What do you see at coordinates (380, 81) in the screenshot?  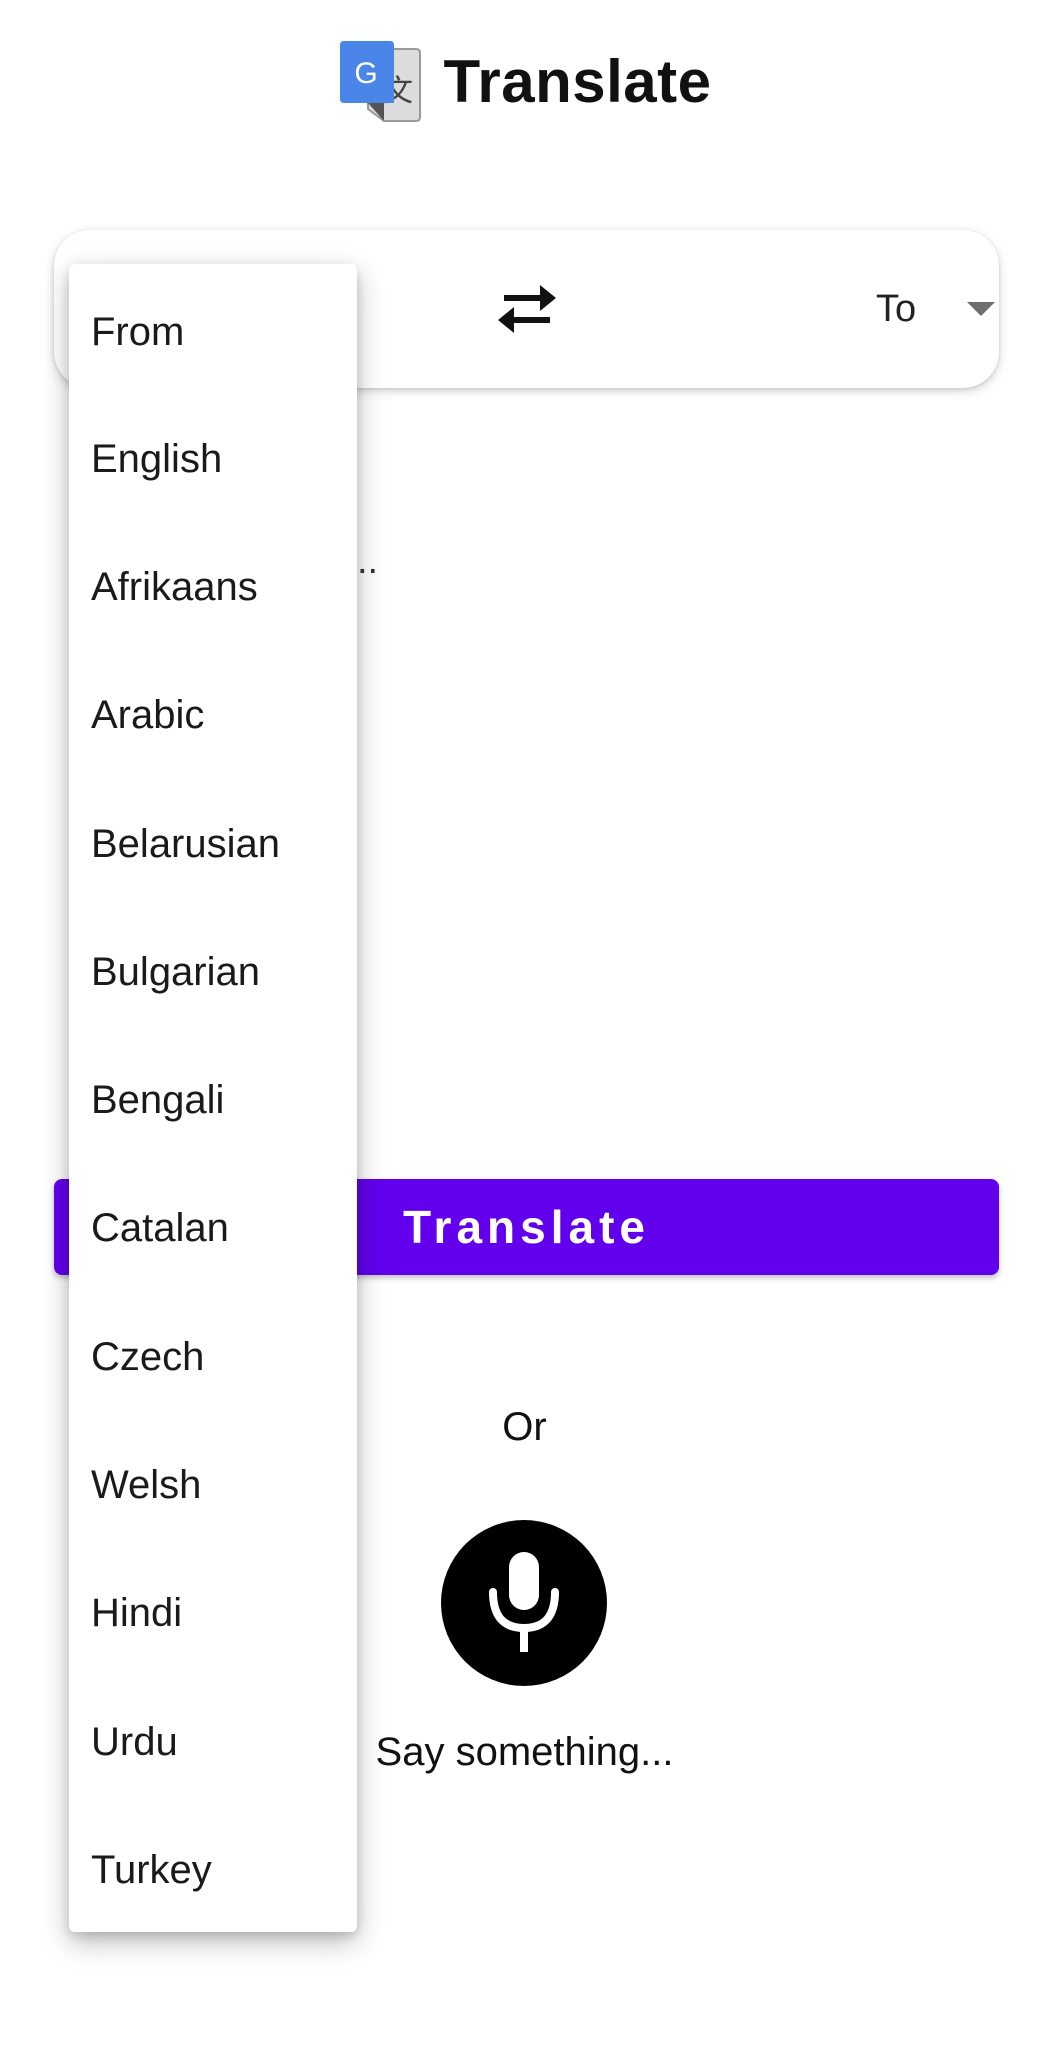 I see `google-translate-icon: 文 G` at bounding box center [380, 81].